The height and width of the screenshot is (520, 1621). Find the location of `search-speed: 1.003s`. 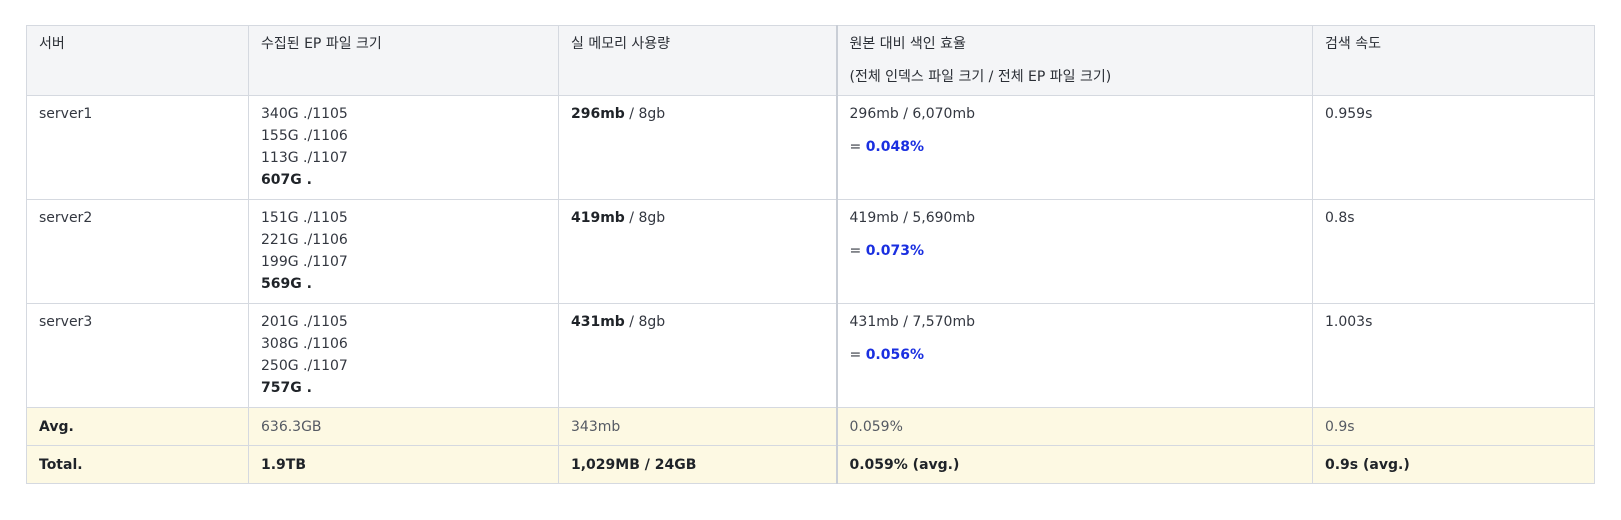

search-speed: 1.003s is located at coordinates (1453, 355).